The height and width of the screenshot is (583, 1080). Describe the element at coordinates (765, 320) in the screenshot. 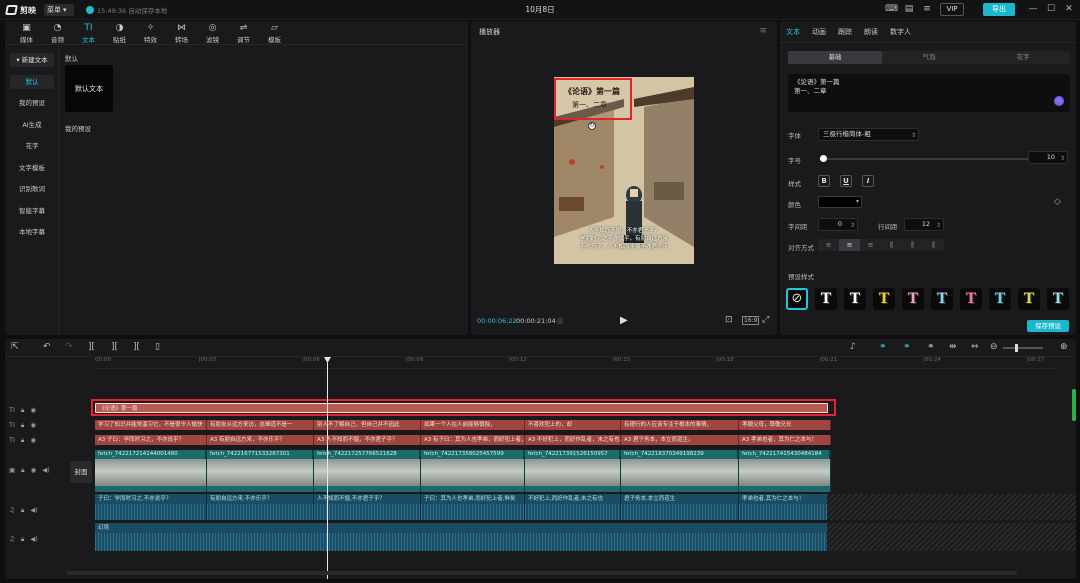

I see `expand-icon: ⤢` at that location.